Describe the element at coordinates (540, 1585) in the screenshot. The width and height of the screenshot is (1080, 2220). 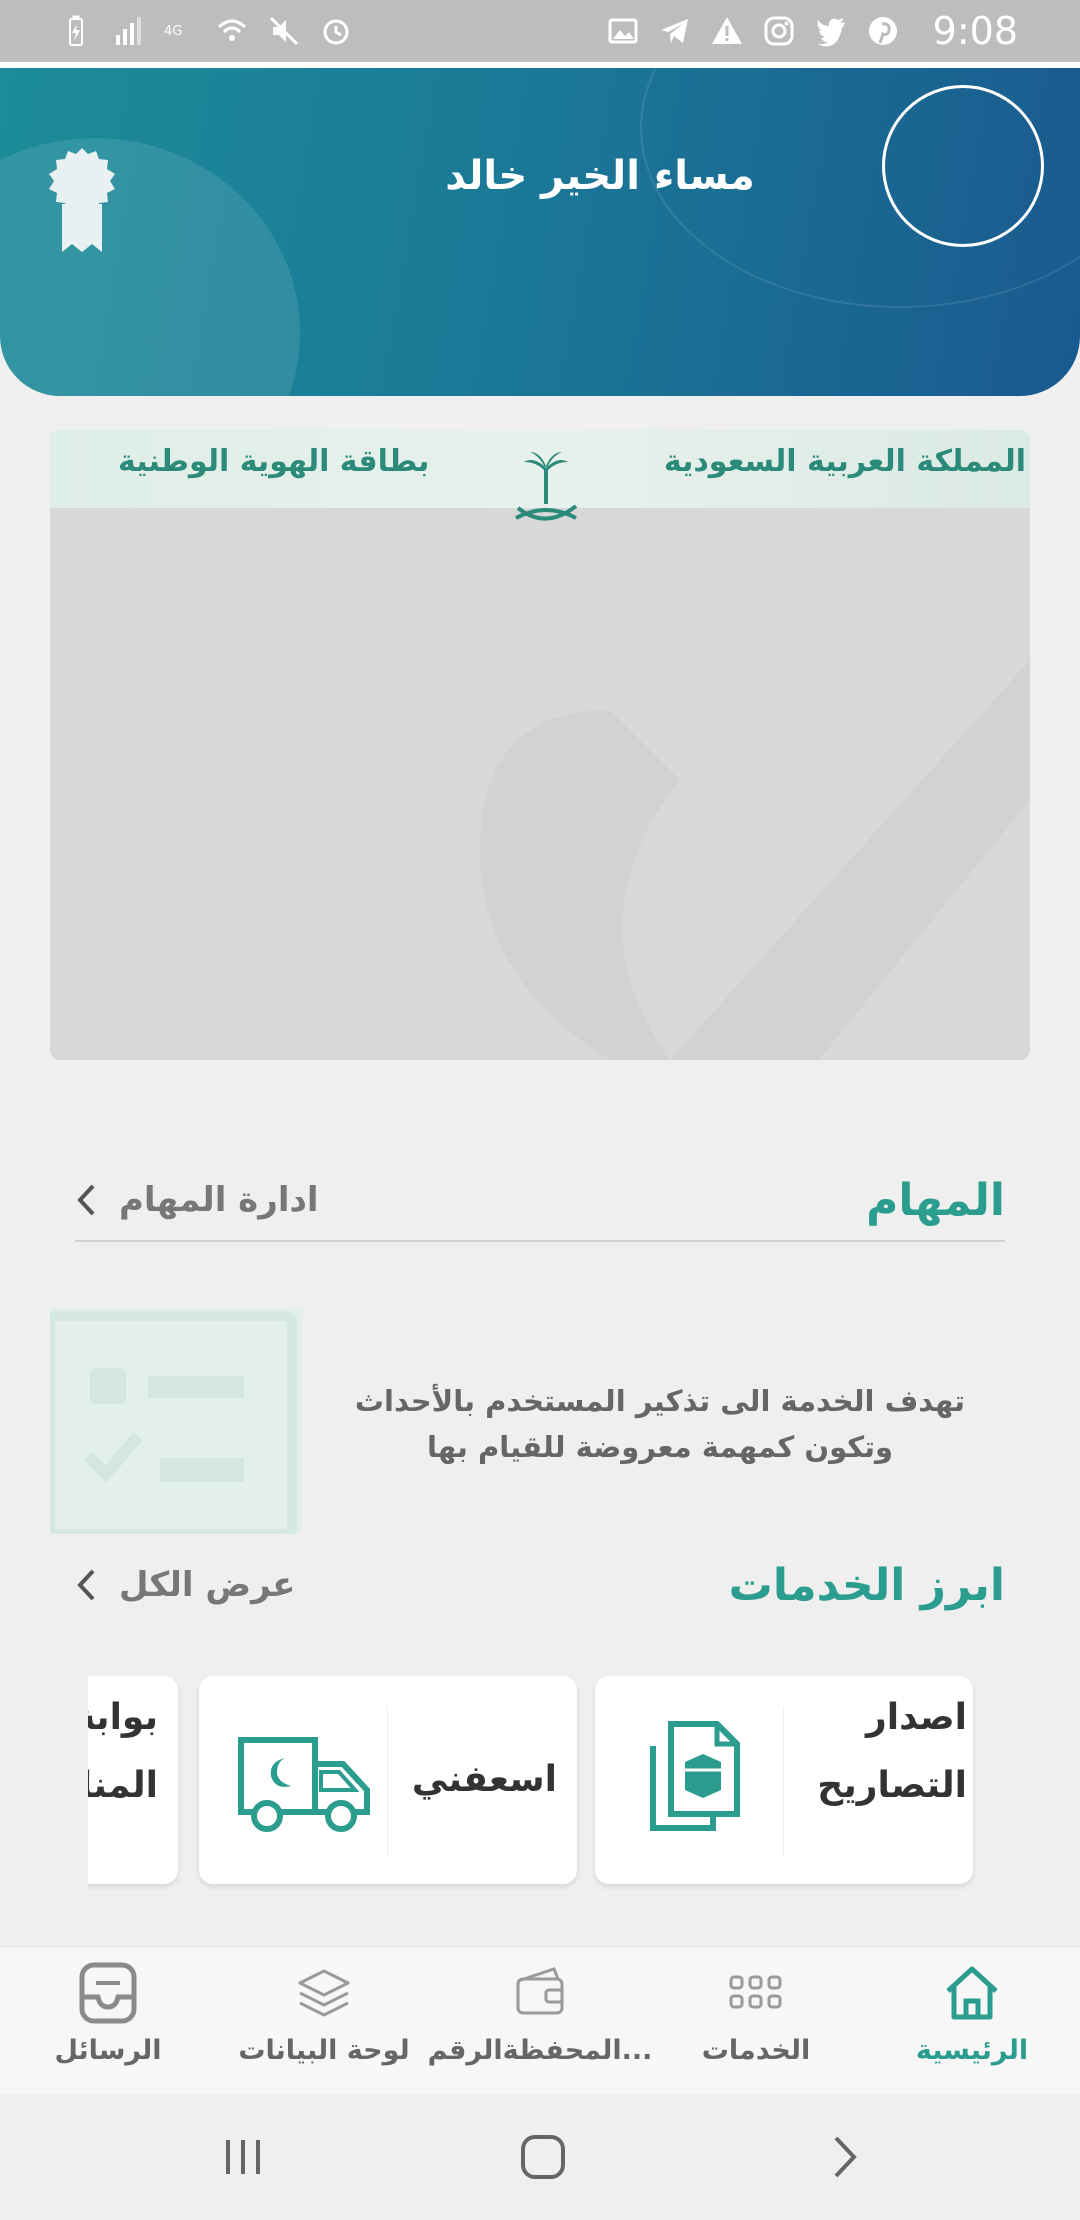
I see `services-section-header: عرض الكل ابرز الخدمات` at that location.